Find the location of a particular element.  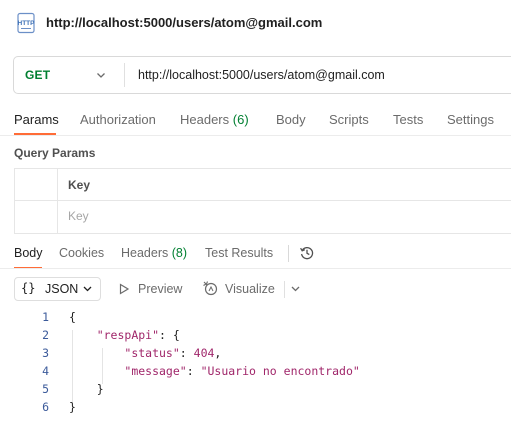

query-params-title: Query Params is located at coordinates (55, 153).